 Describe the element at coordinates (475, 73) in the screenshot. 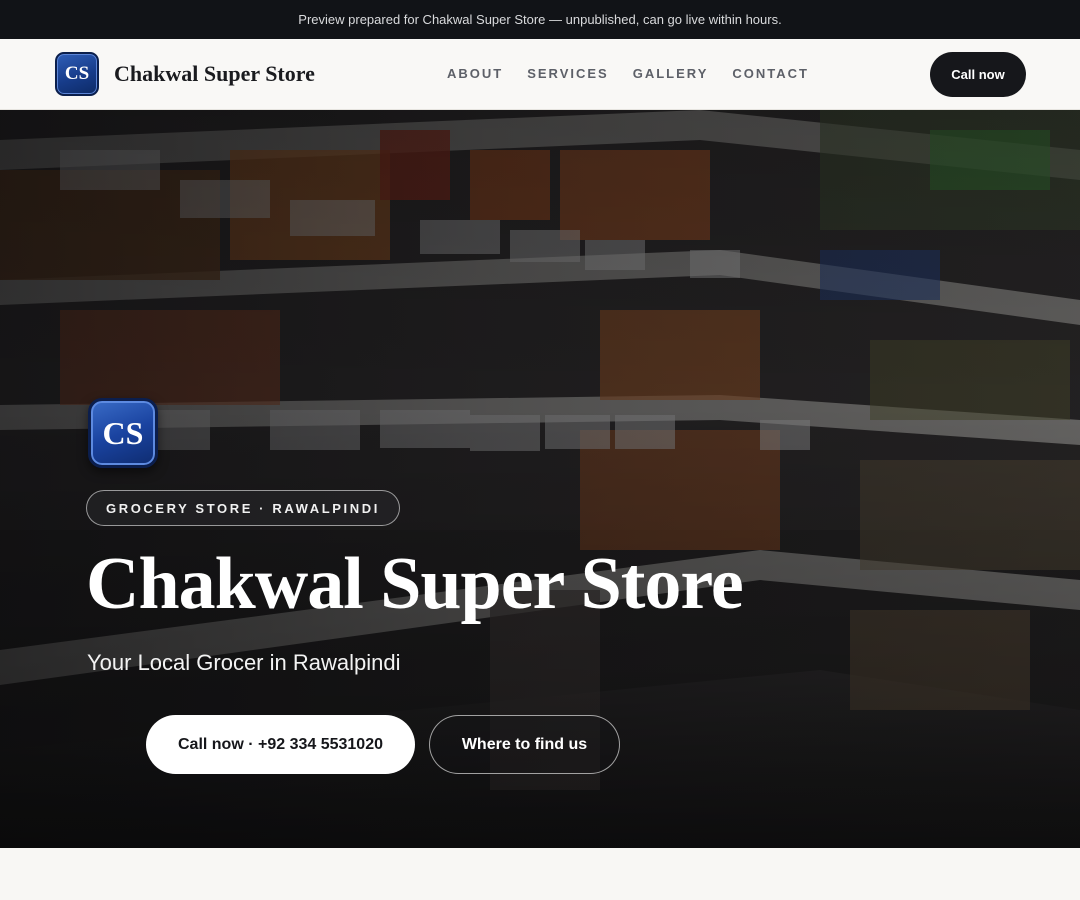

I see `nav-item-about: ABOUT` at that location.